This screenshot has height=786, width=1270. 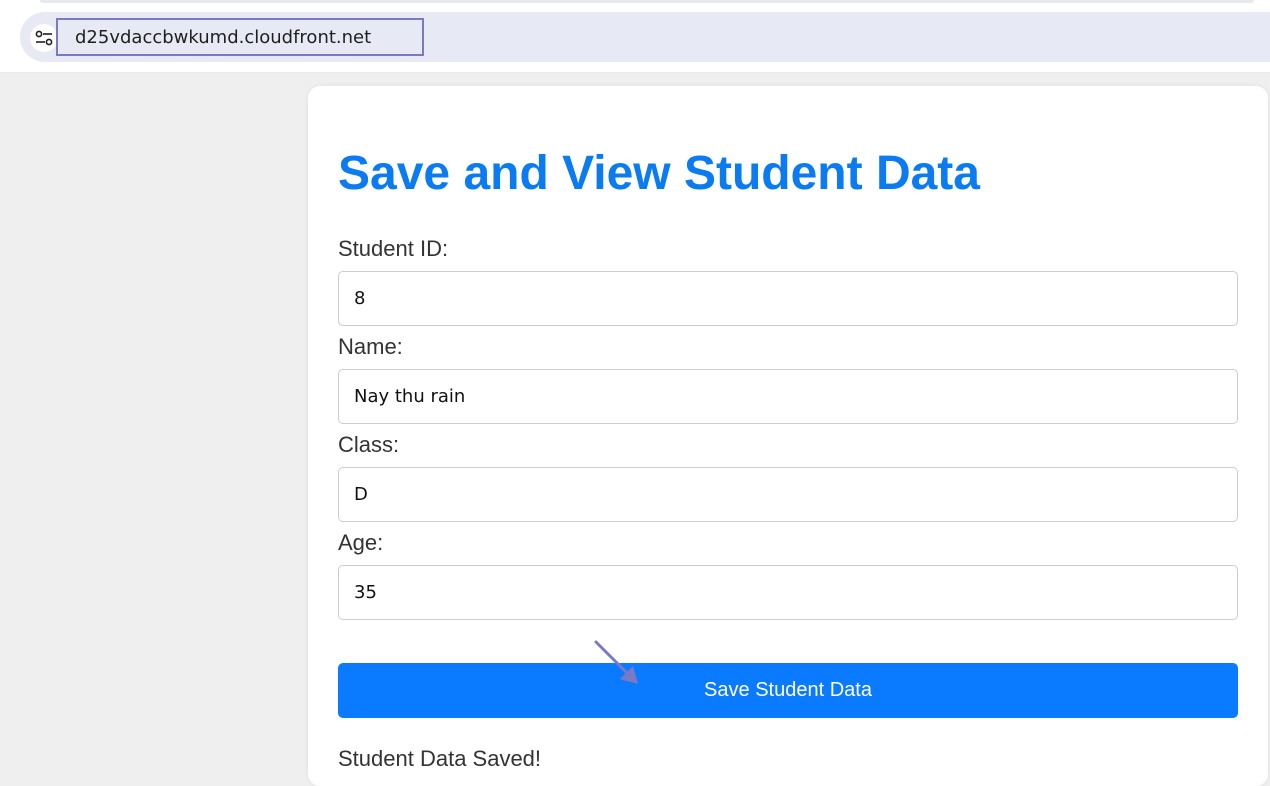 I want to click on save-student-data-button: Save Student Data, so click(x=788, y=690).